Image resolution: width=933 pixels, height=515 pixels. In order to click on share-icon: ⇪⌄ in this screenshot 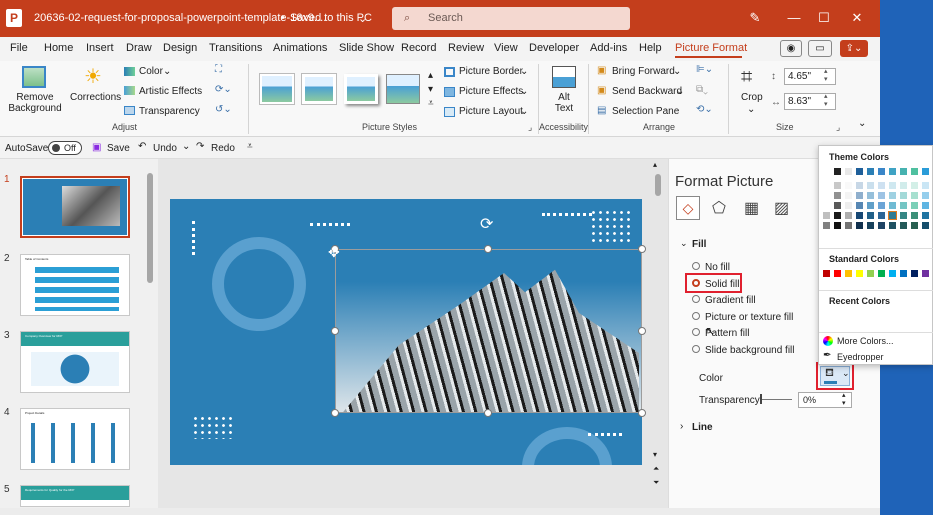, I will do `click(854, 48)`.